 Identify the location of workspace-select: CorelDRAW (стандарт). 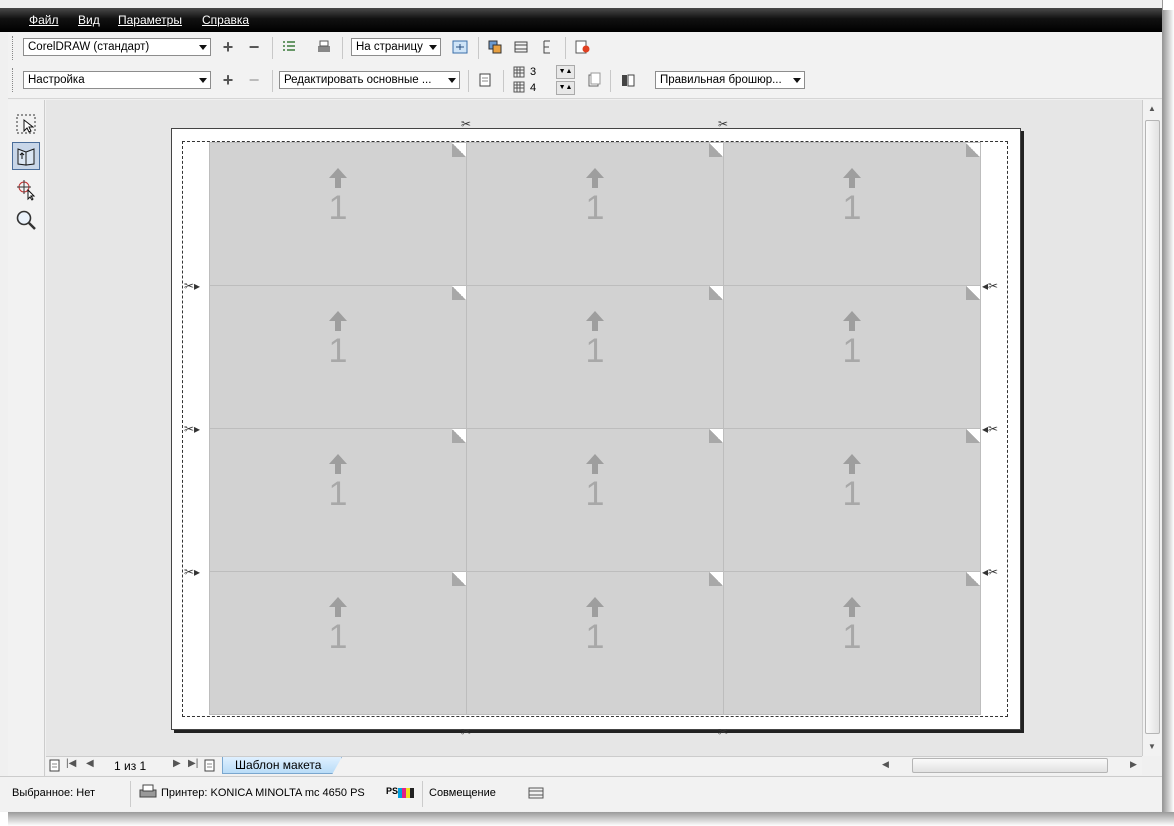
(117, 47).